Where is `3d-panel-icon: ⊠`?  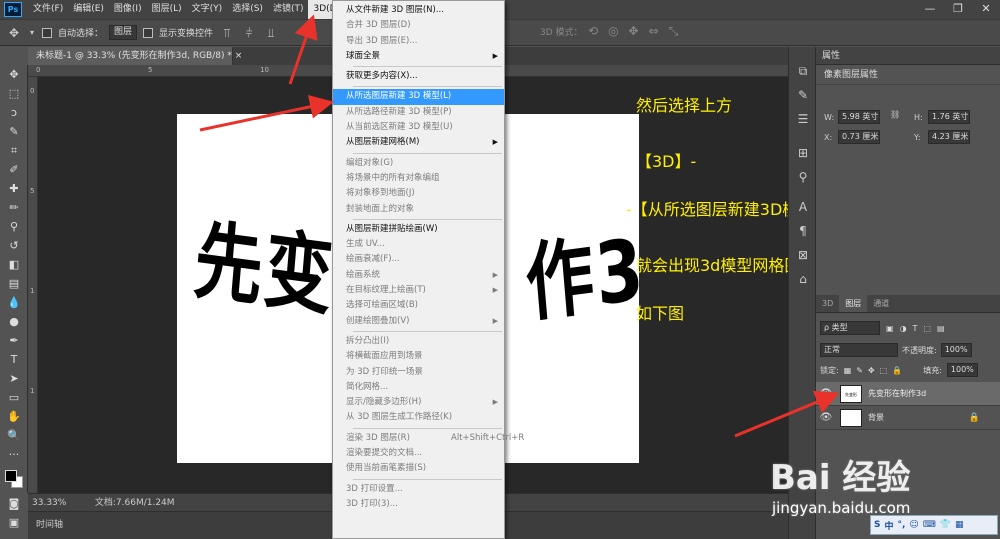
3d-panel-icon: ⊠ is located at coordinates (803, 255).